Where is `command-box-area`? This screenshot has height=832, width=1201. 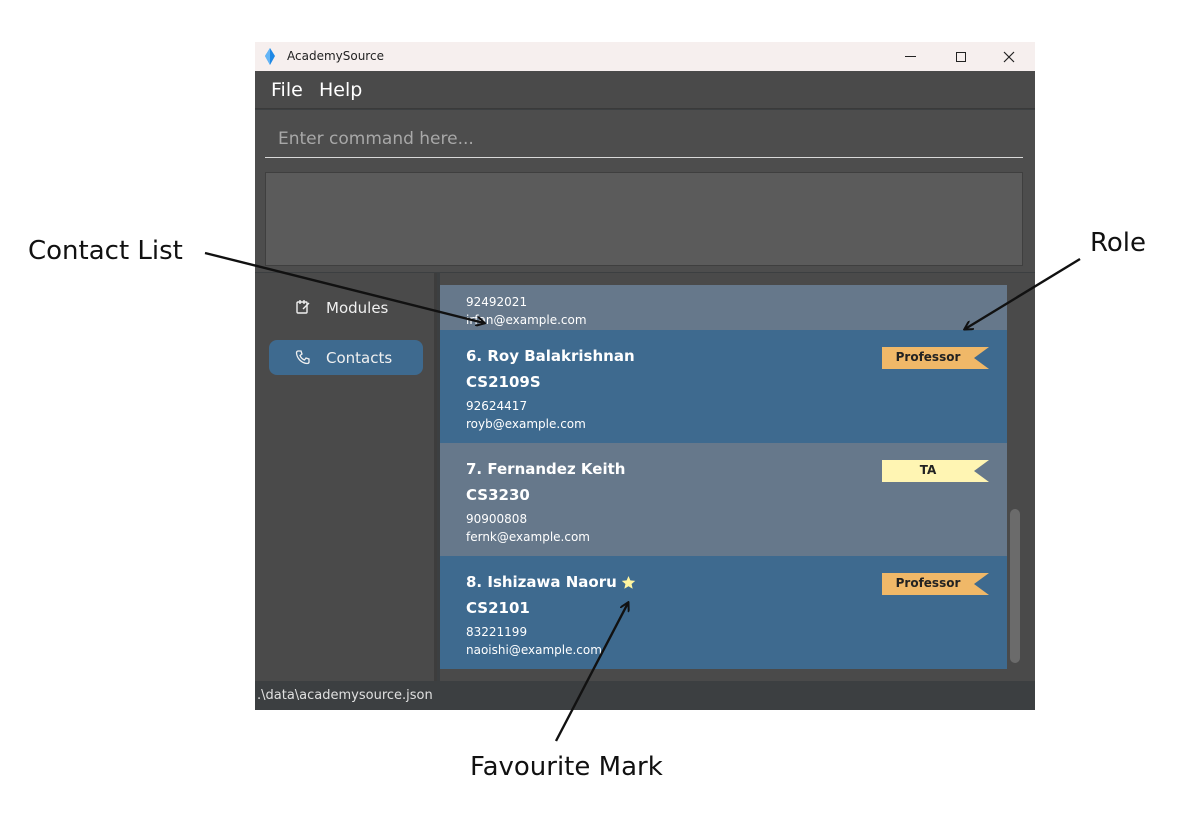 command-box-area is located at coordinates (645, 137).